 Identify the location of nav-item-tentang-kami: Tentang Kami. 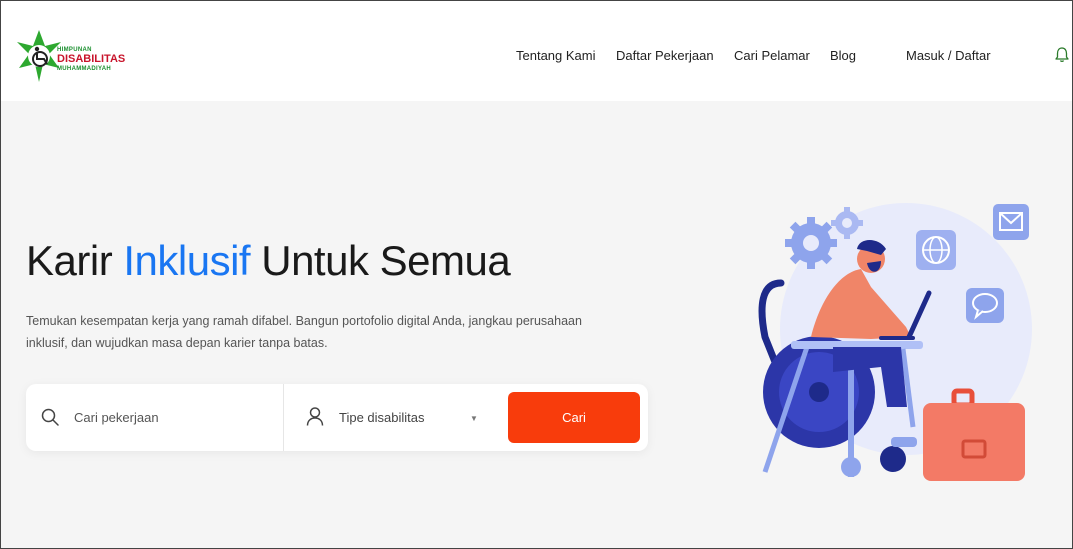
(556, 55).